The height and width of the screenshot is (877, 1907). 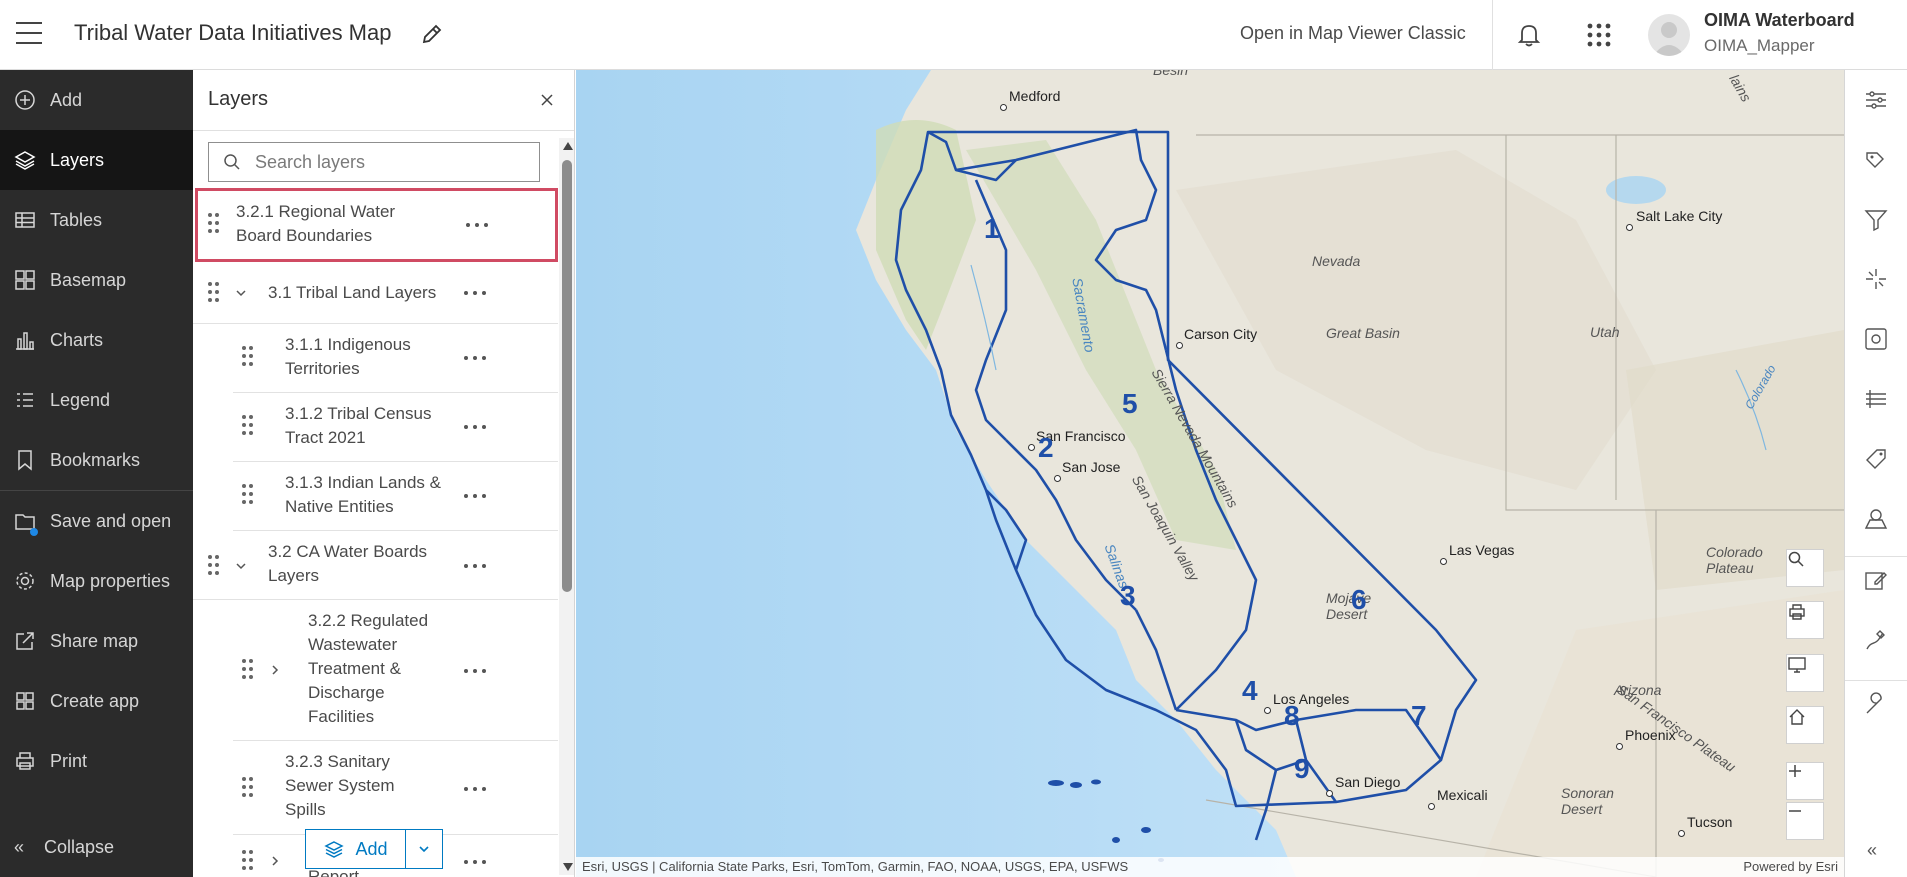 I want to click on scroll-down-icon, so click(x=568, y=867).